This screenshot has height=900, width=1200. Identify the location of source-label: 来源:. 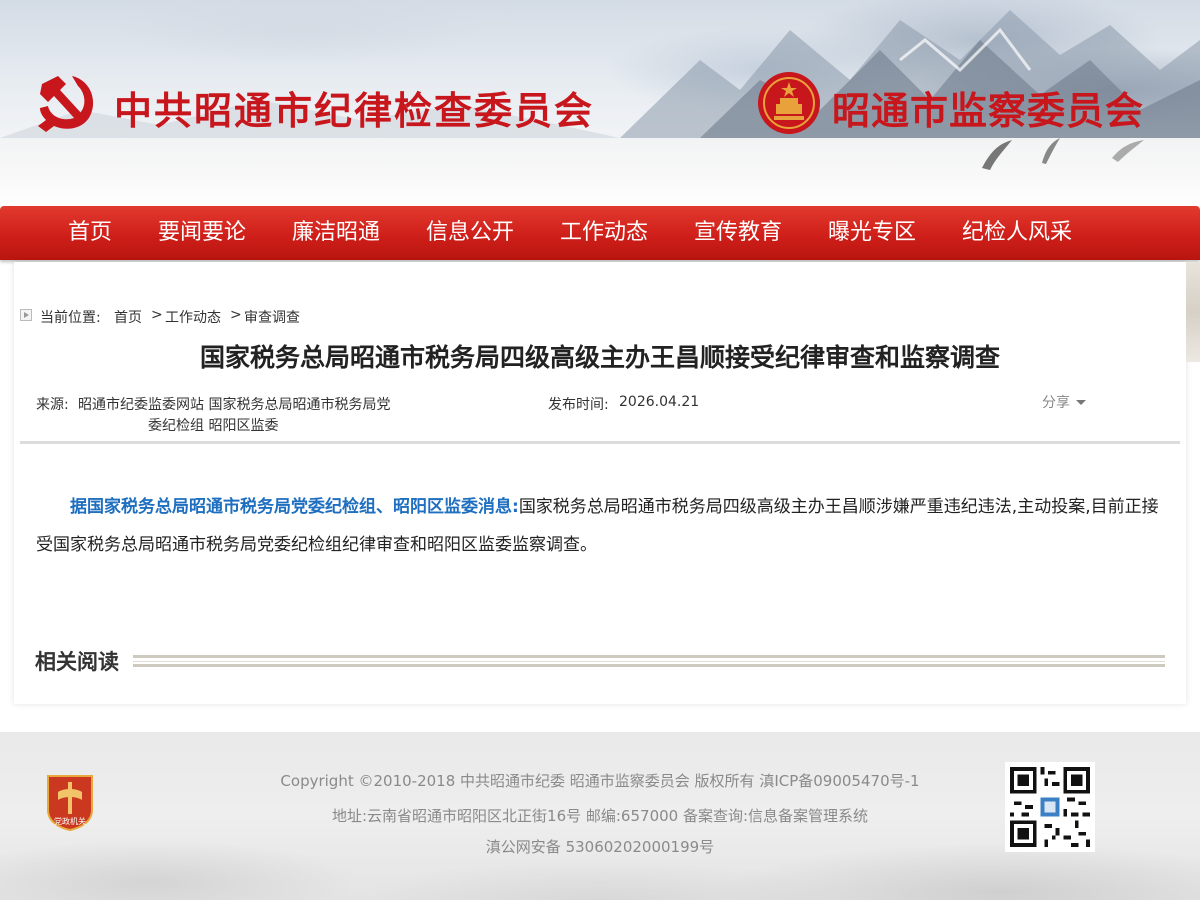
(52, 405).